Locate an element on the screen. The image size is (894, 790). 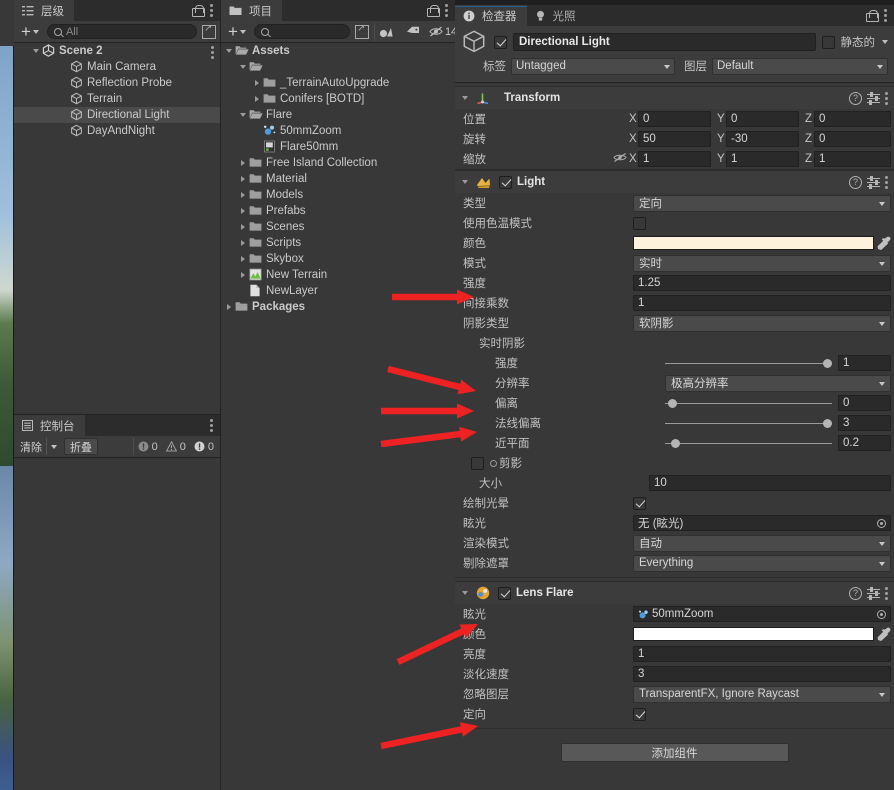
project-row: Scripts is located at coordinates (338, 243).